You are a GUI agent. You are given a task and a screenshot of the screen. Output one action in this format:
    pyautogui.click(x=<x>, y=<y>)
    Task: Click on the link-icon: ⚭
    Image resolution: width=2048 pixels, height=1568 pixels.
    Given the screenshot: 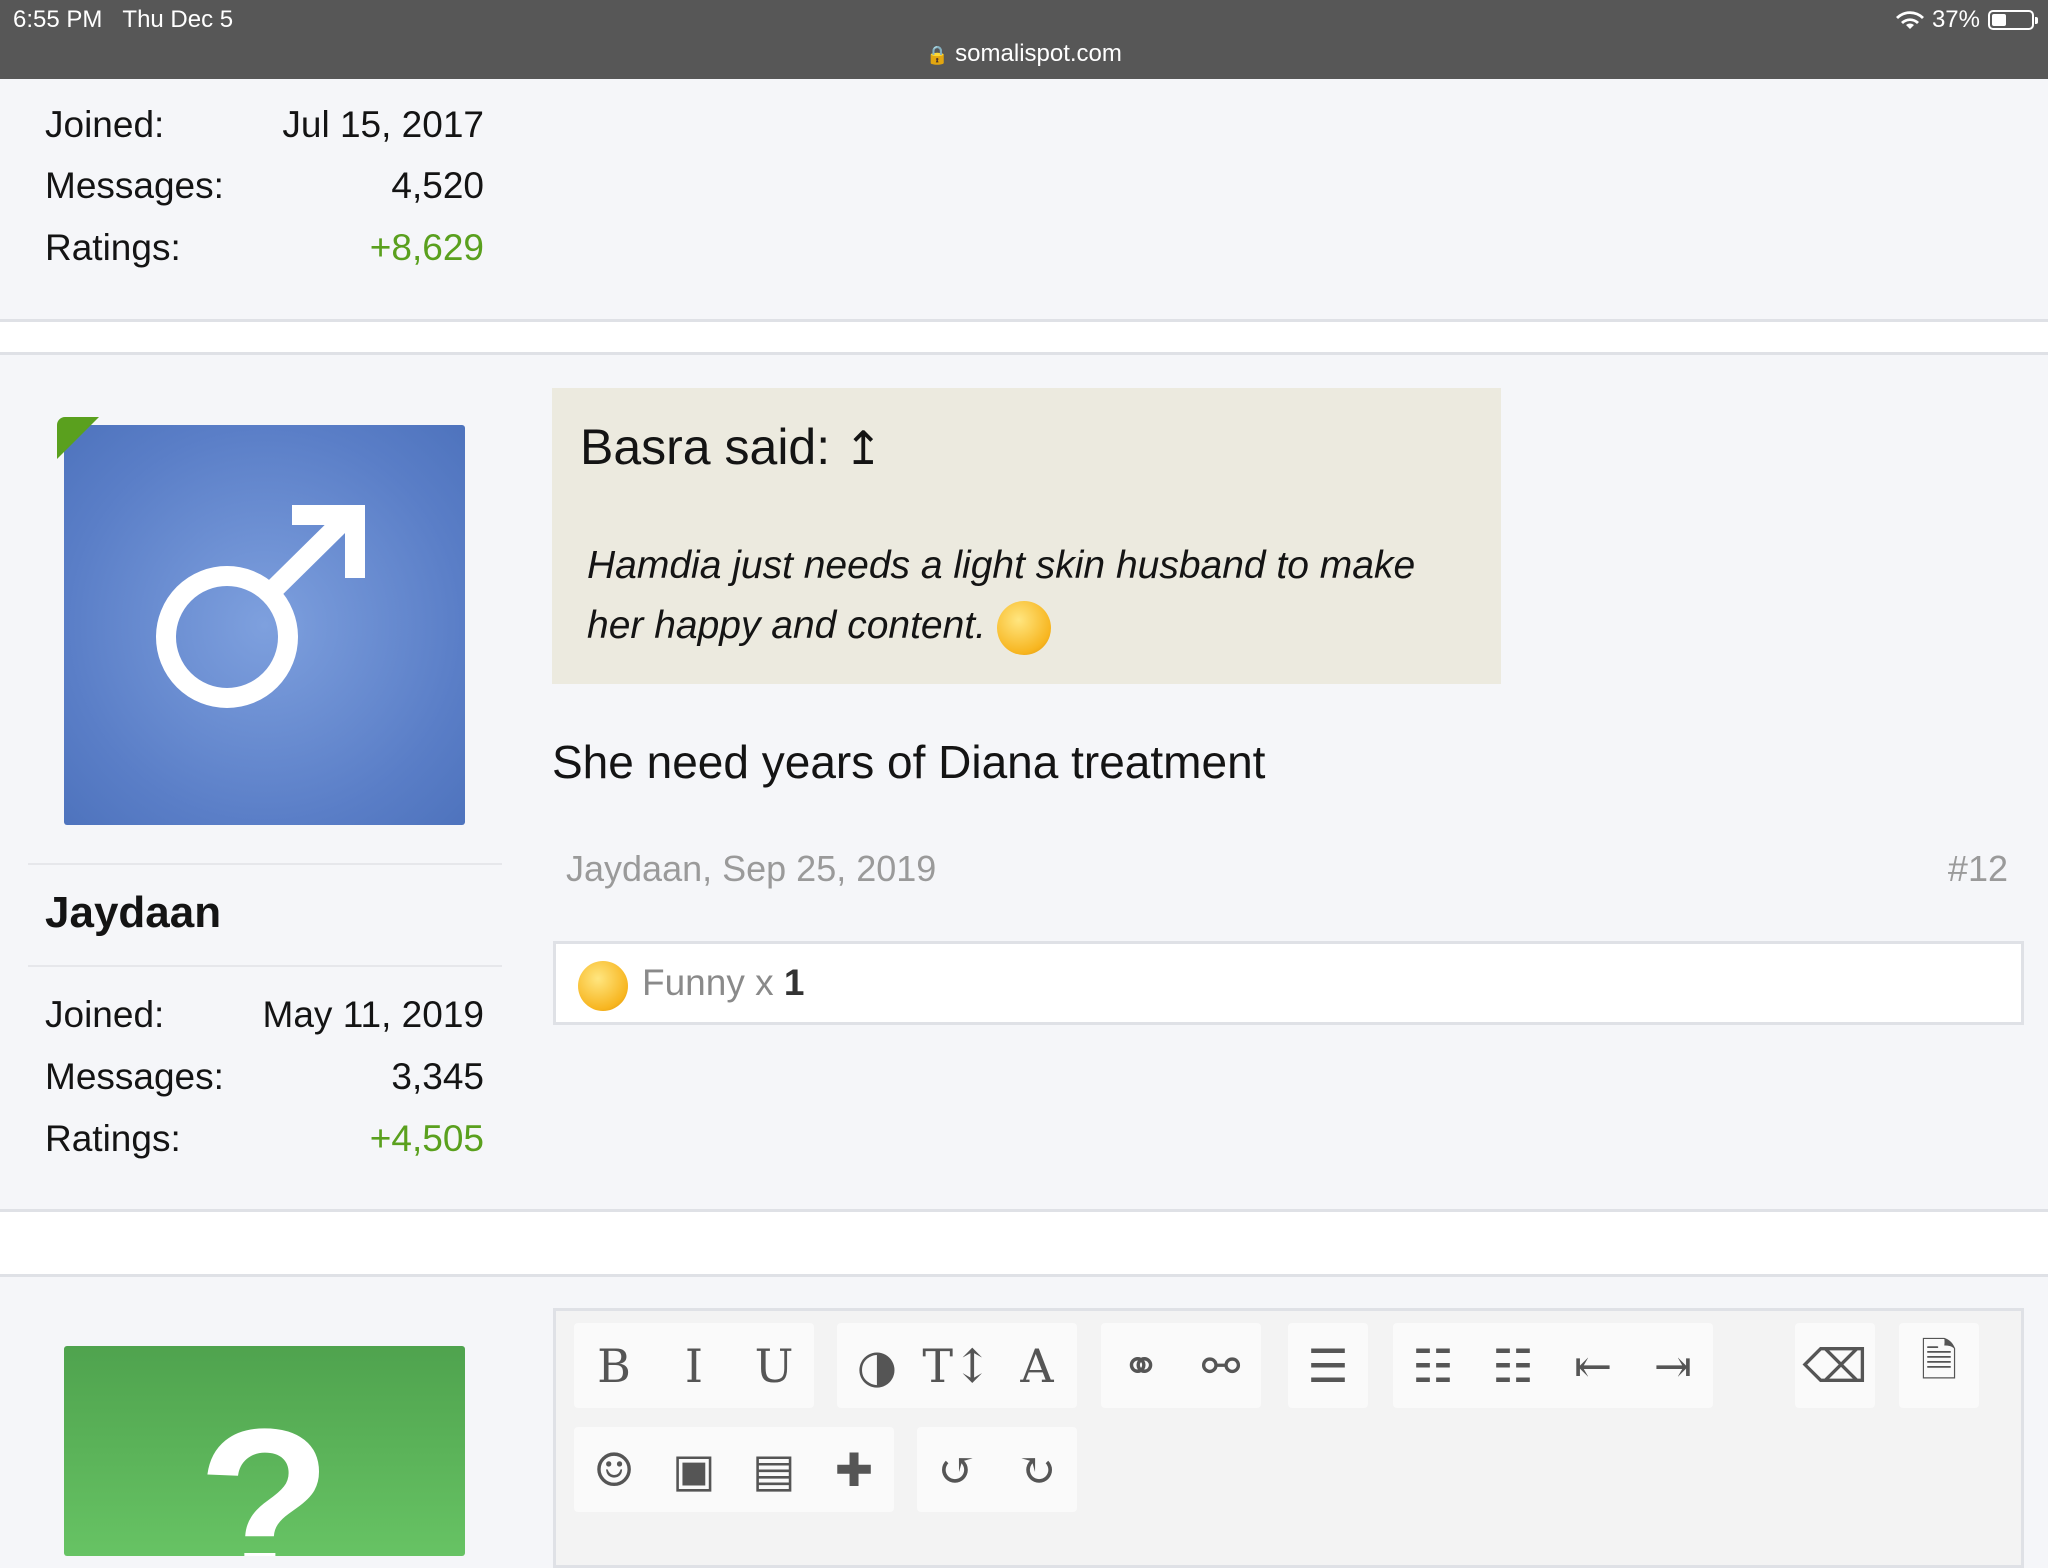 What is the action you would take?
    pyautogui.click(x=1141, y=1365)
    